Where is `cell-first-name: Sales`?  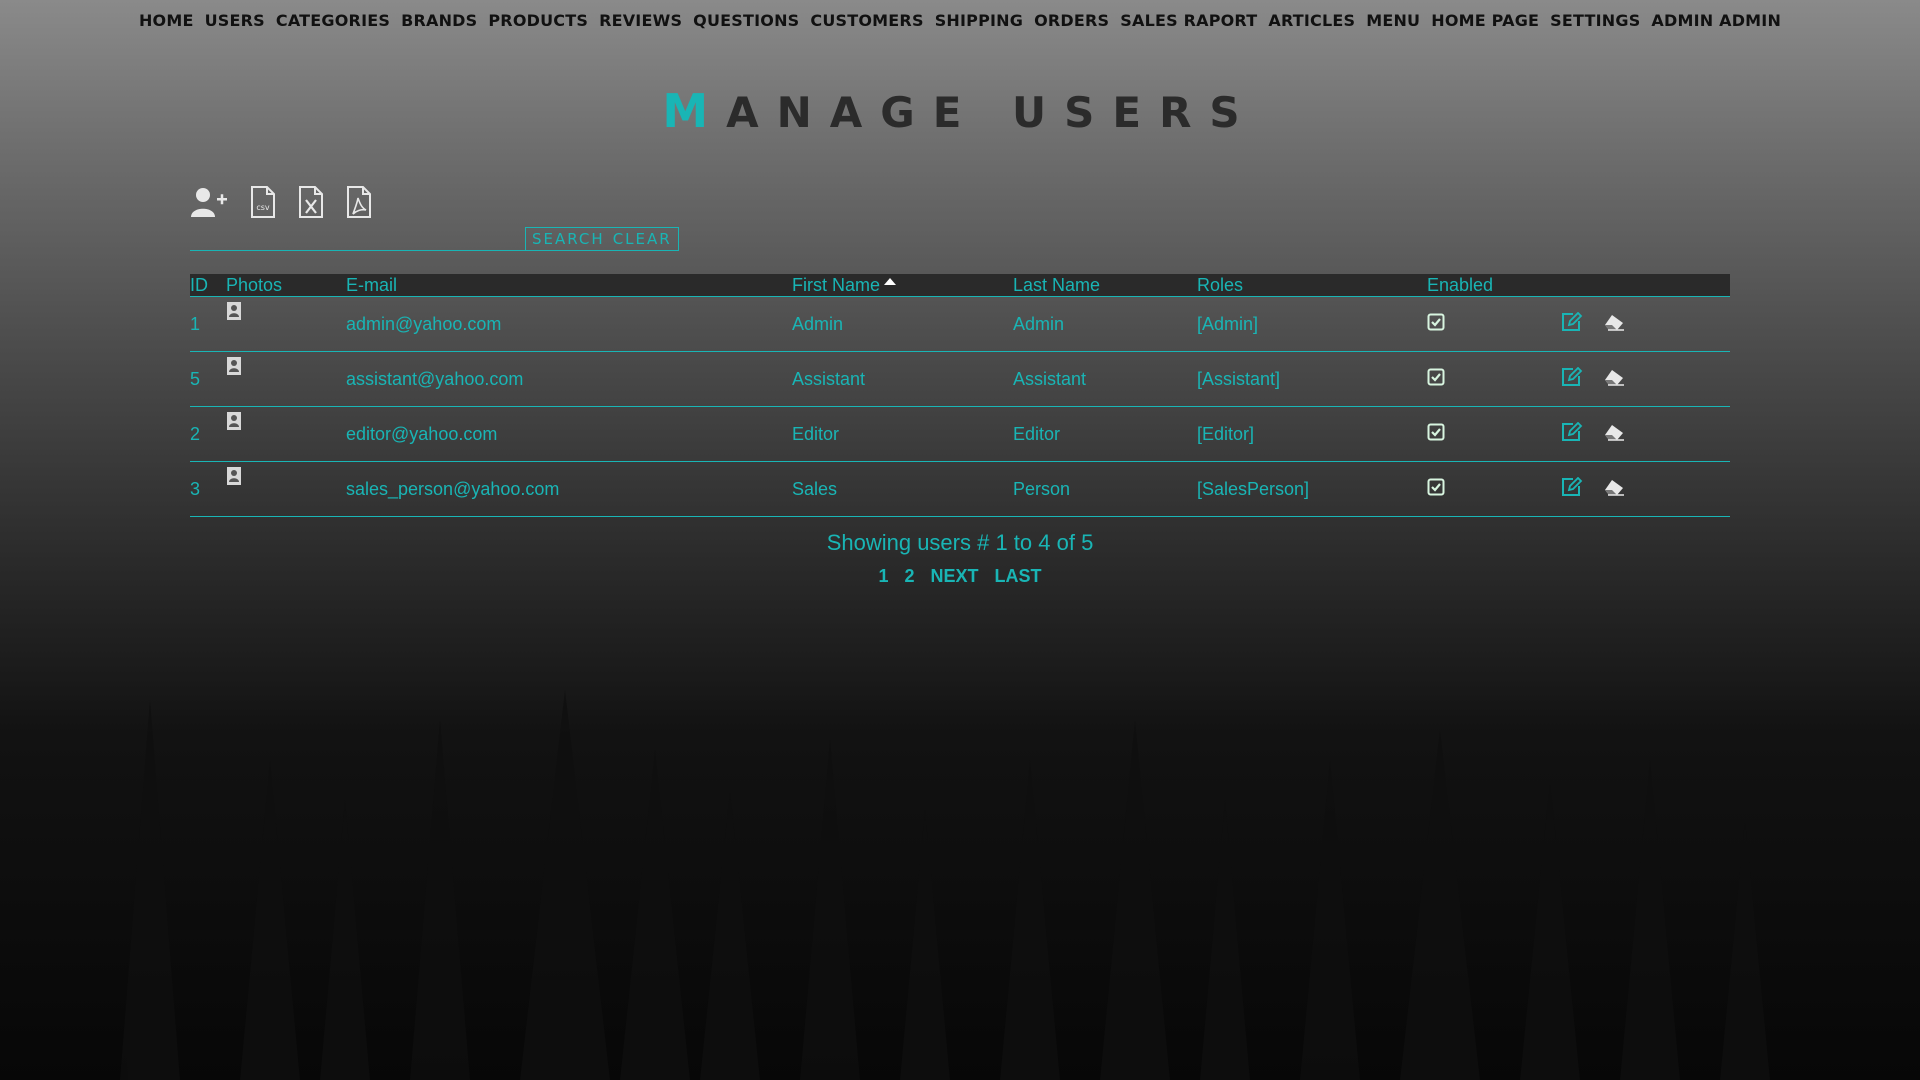
cell-first-name: Sales is located at coordinates (902, 489).